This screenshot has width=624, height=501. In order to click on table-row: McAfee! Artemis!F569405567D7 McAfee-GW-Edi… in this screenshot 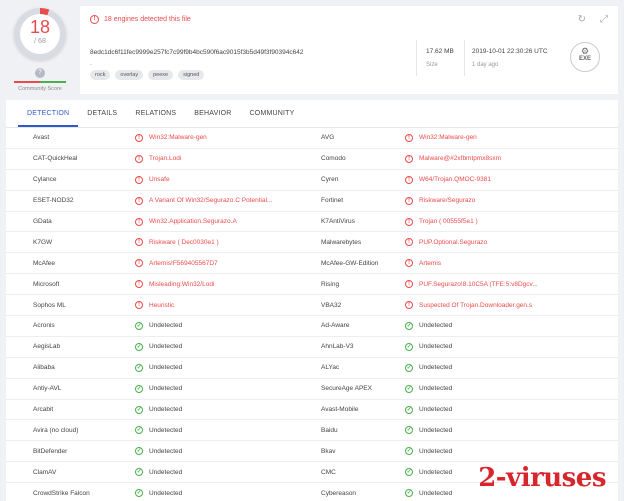, I will do `click(312, 264)`.